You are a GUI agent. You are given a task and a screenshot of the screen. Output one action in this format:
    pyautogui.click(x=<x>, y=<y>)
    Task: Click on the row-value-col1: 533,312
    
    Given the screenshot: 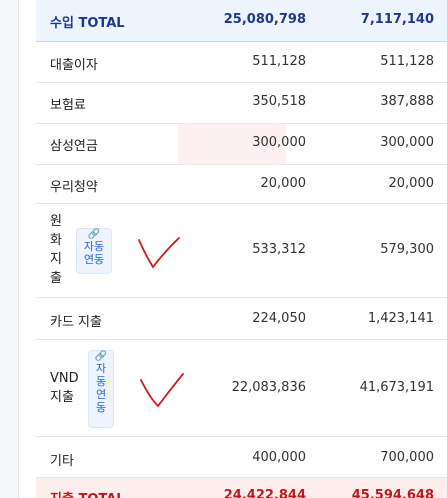 What is the action you would take?
    pyautogui.click(x=246, y=249)
    